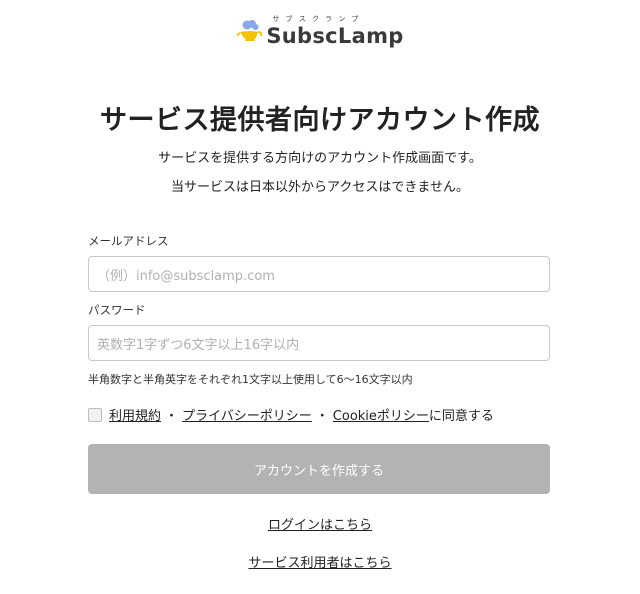  Describe the element at coordinates (198, 345) in the screenshot. I see `password-placeholder: 英数字1字ずつ6文字以上16字以内` at that location.